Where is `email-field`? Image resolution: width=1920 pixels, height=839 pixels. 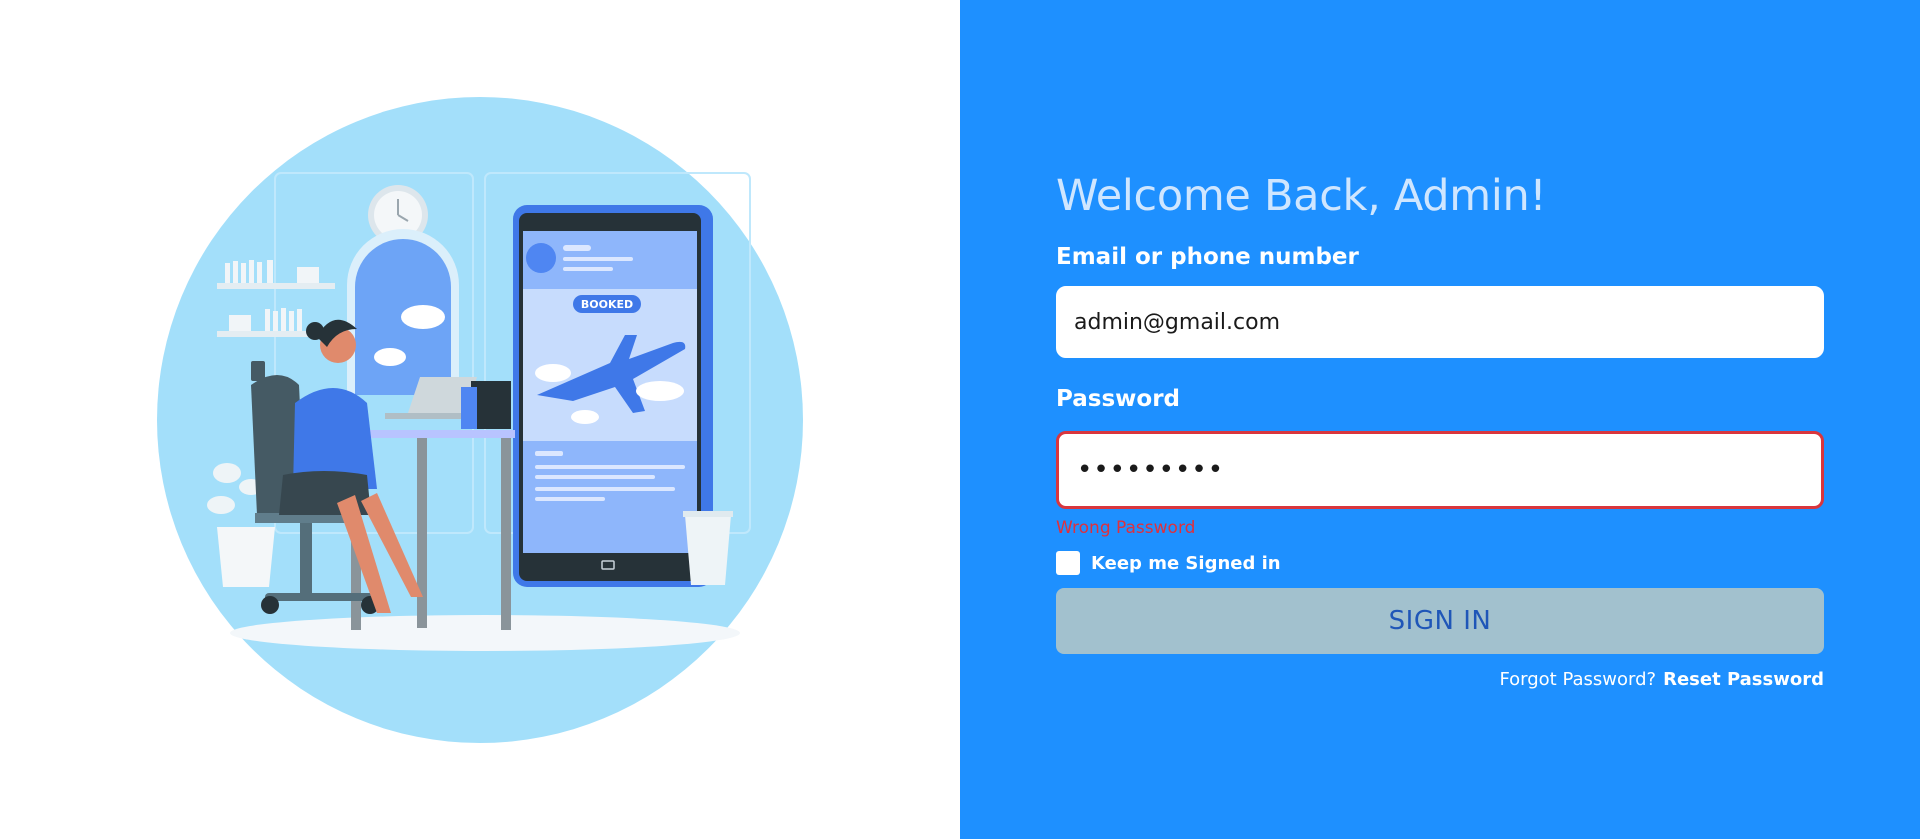
email-field is located at coordinates (1440, 322).